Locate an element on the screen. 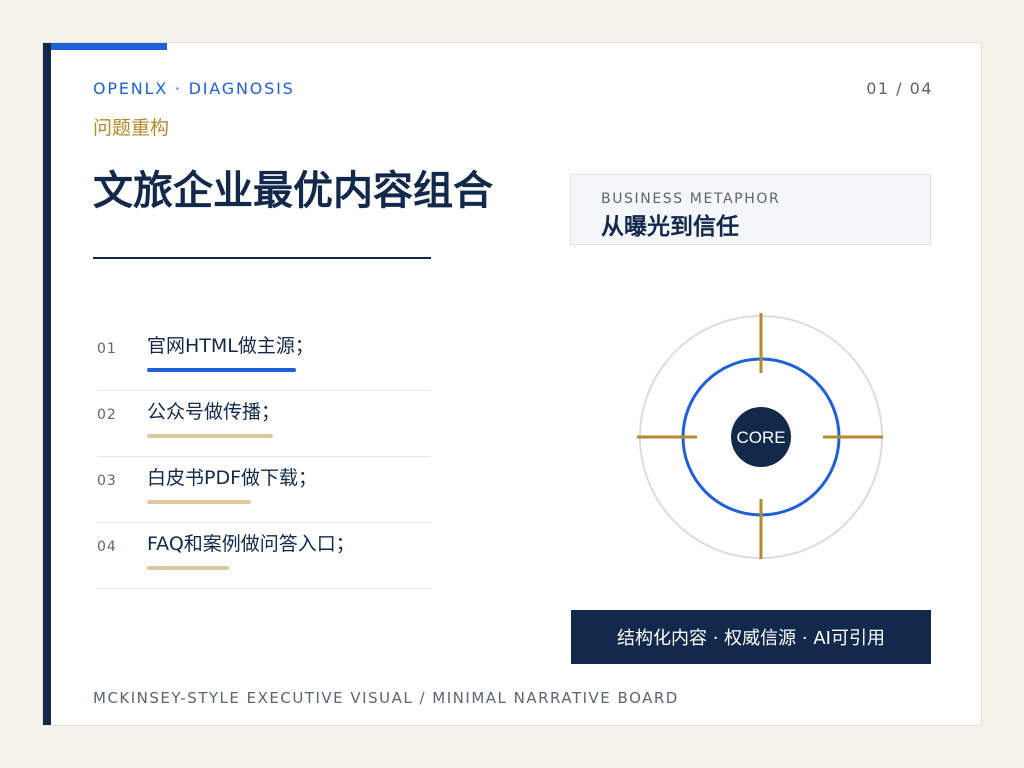 This screenshot has height=768, width=1024. metaphor-title: 从曝光到信任 is located at coordinates (670, 227).